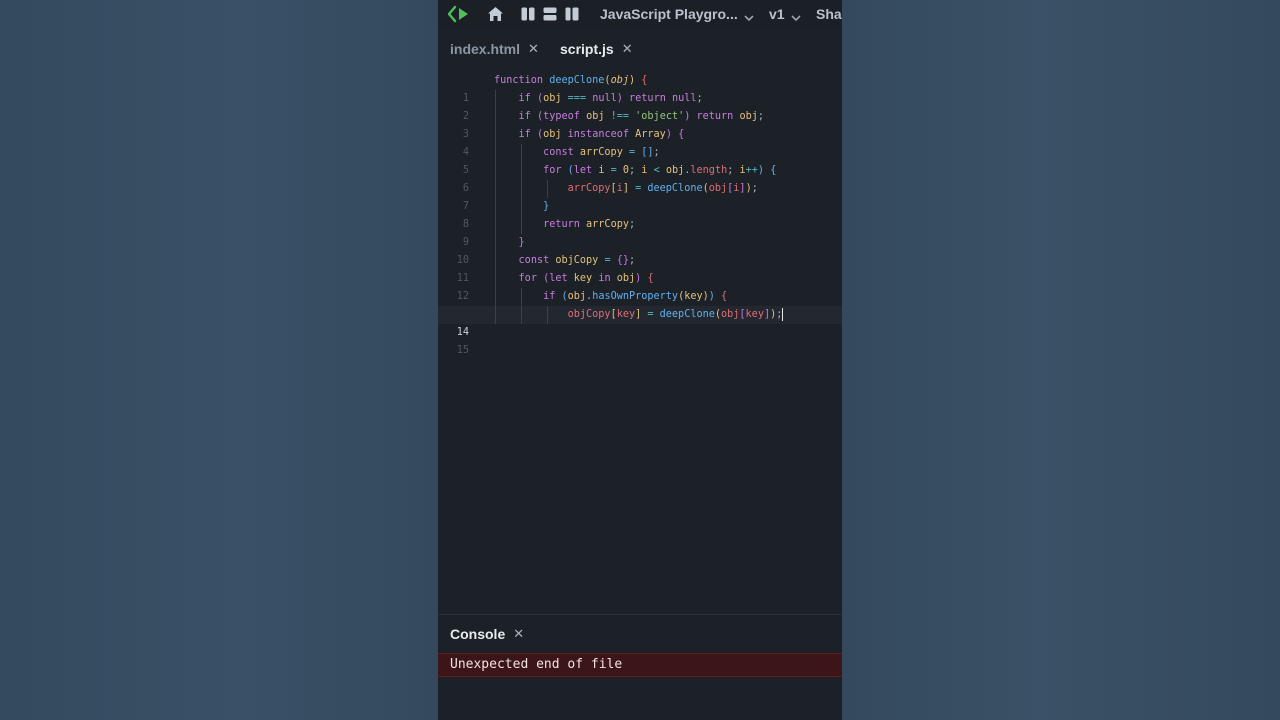 This screenshot has width=1280, height=720. Describe the element at coordinates (640, 106) in the screenshot. I see `code-line: 2 if (obj === null) return null;` at that location.